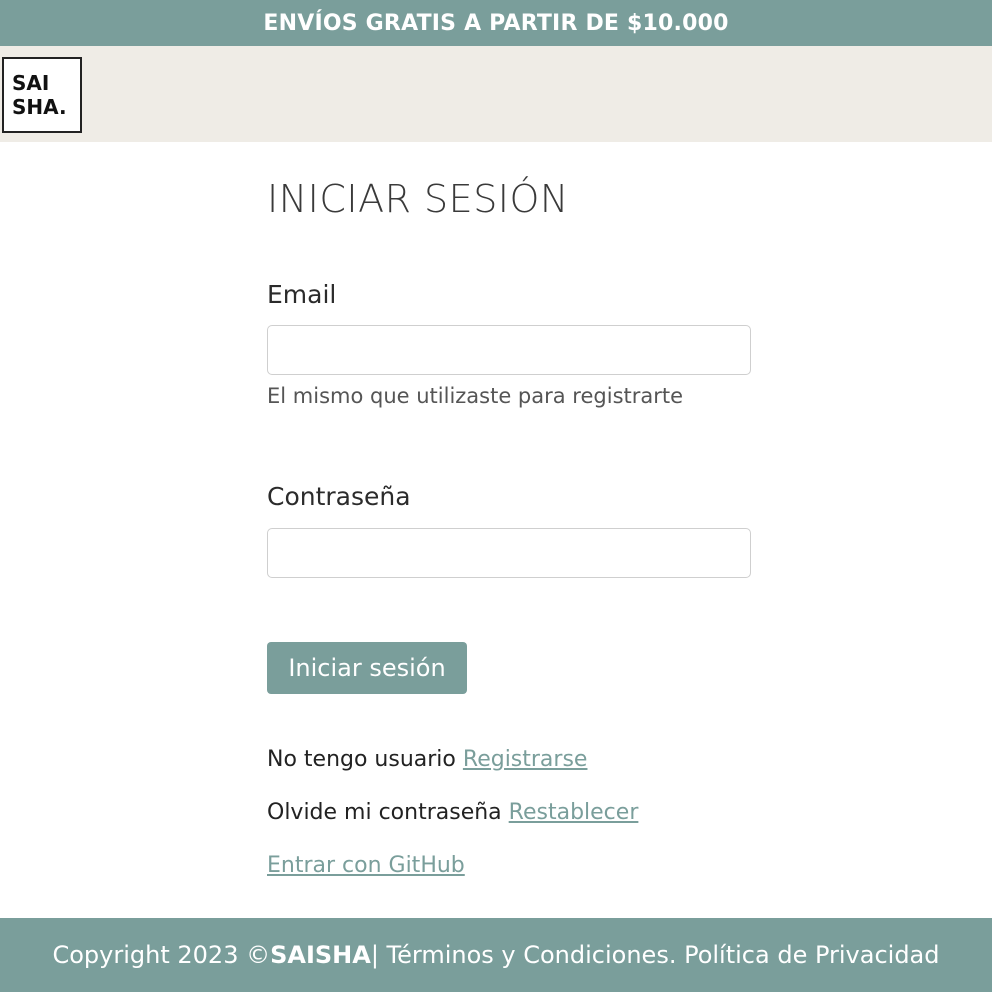 Image resolution: width=992 pixels, height=992 pixels. Describe the element at coordinates (525, 759) in the screenshot. I see `register-link: Registrarse` at that location.